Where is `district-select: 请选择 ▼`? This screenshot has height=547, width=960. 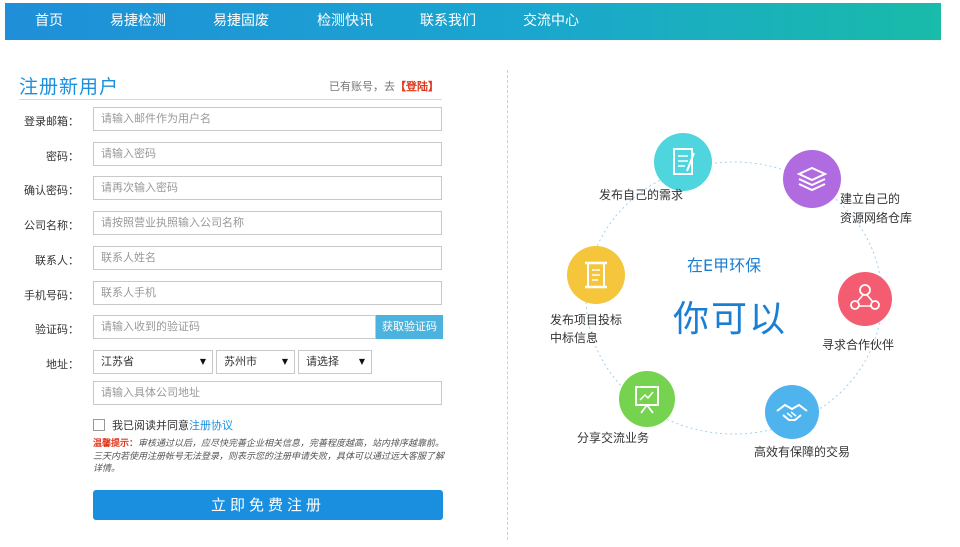 district-select: 请选择 ▼ is located at coordinates (335, 362).